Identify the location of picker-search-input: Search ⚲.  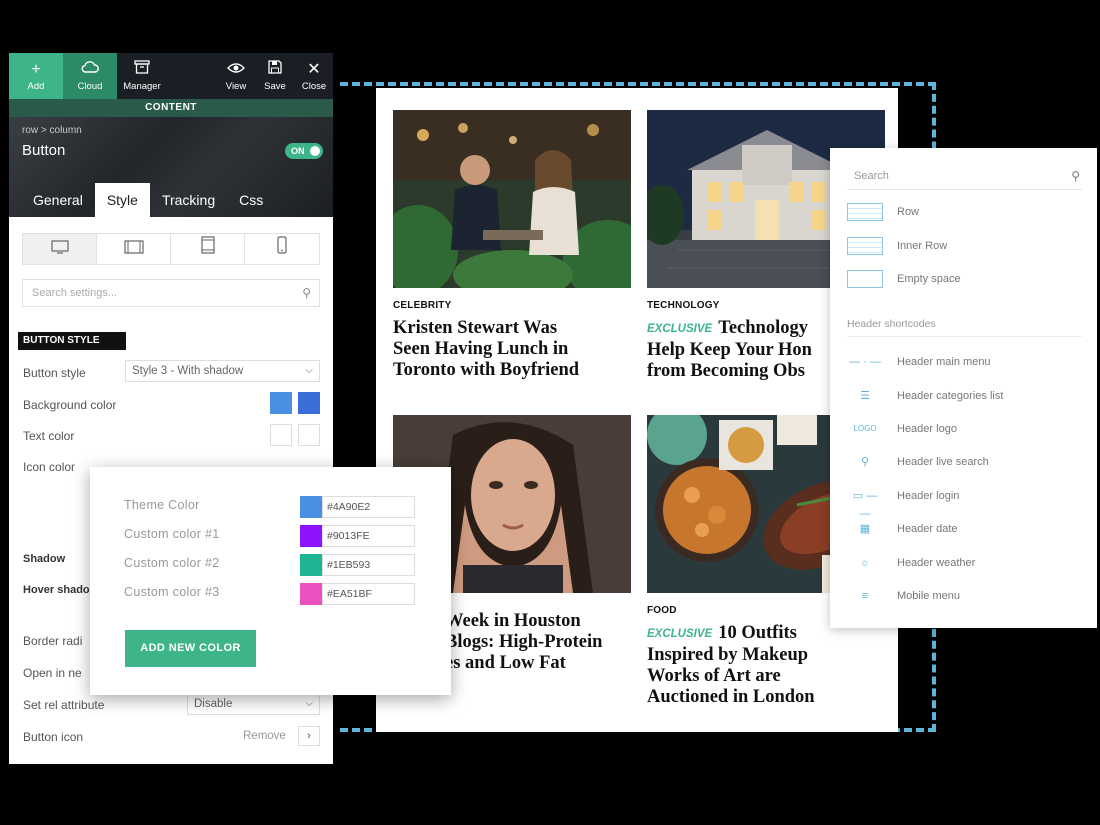
(964, 176).